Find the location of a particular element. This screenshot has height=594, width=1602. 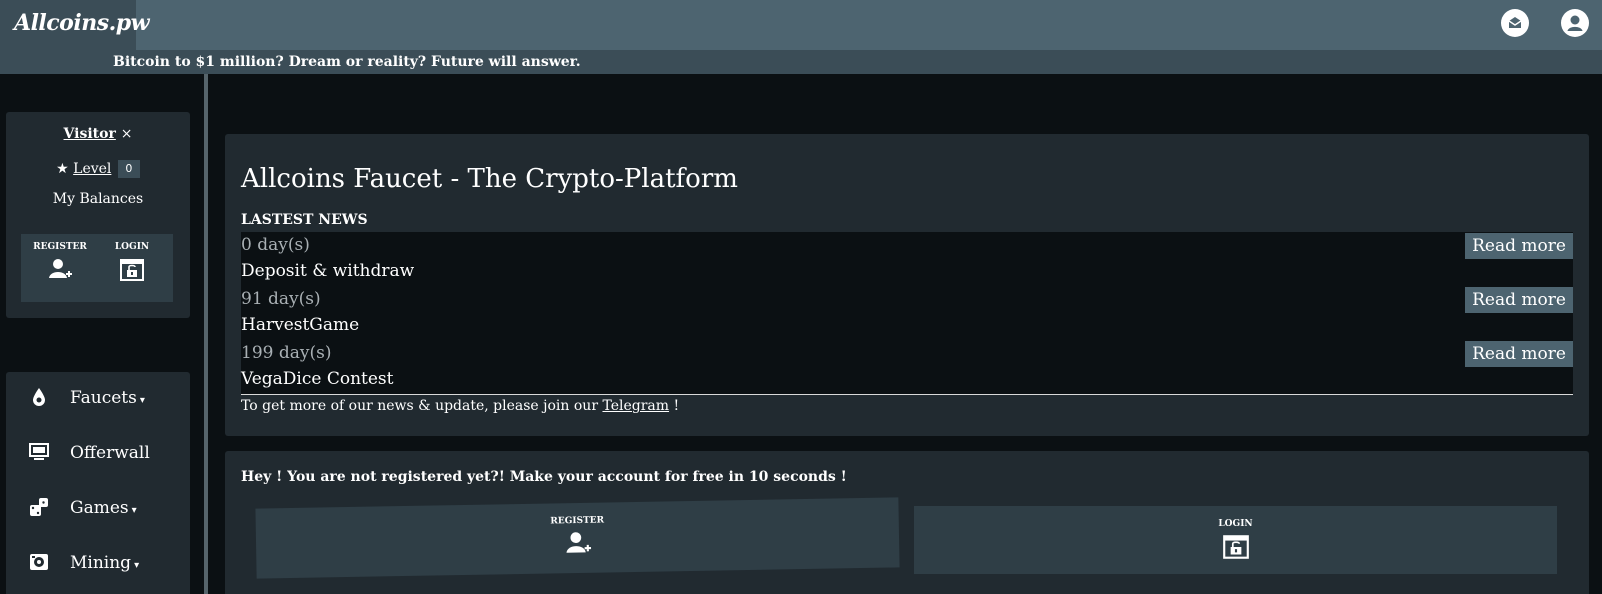

page-title: Allcoins Faucet - The Crypto-Platform is located at coordinates (489, 179).